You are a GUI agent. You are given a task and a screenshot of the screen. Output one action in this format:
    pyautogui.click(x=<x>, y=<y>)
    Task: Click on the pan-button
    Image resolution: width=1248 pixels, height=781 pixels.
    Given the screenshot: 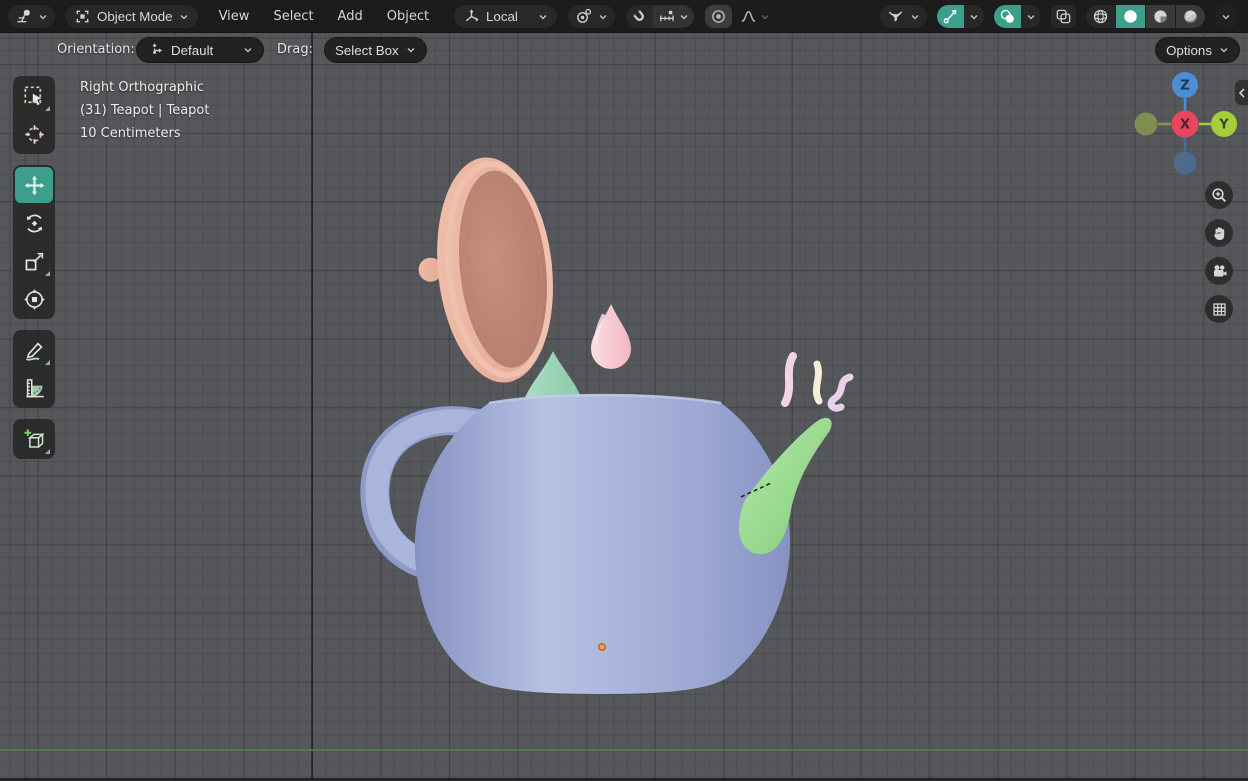 What is the action you would take?
    pyautogui.click(x=1219, y=233)
    